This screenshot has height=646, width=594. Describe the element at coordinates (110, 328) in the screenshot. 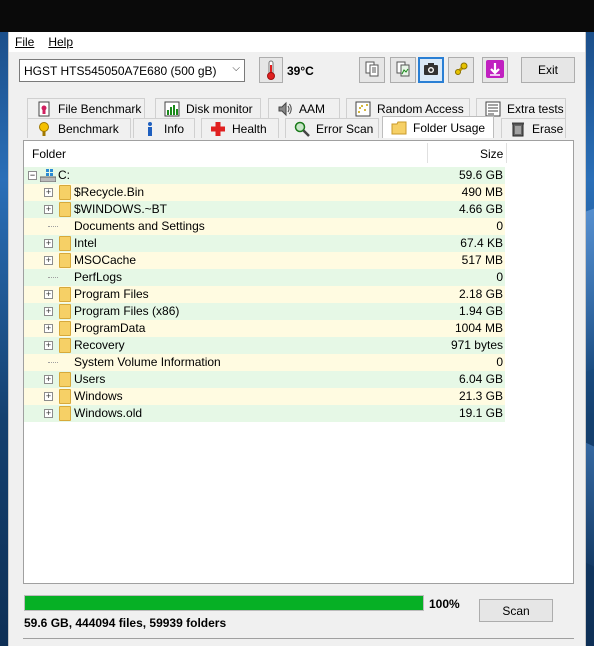

I see `folder-name: ProgramData` at that location.